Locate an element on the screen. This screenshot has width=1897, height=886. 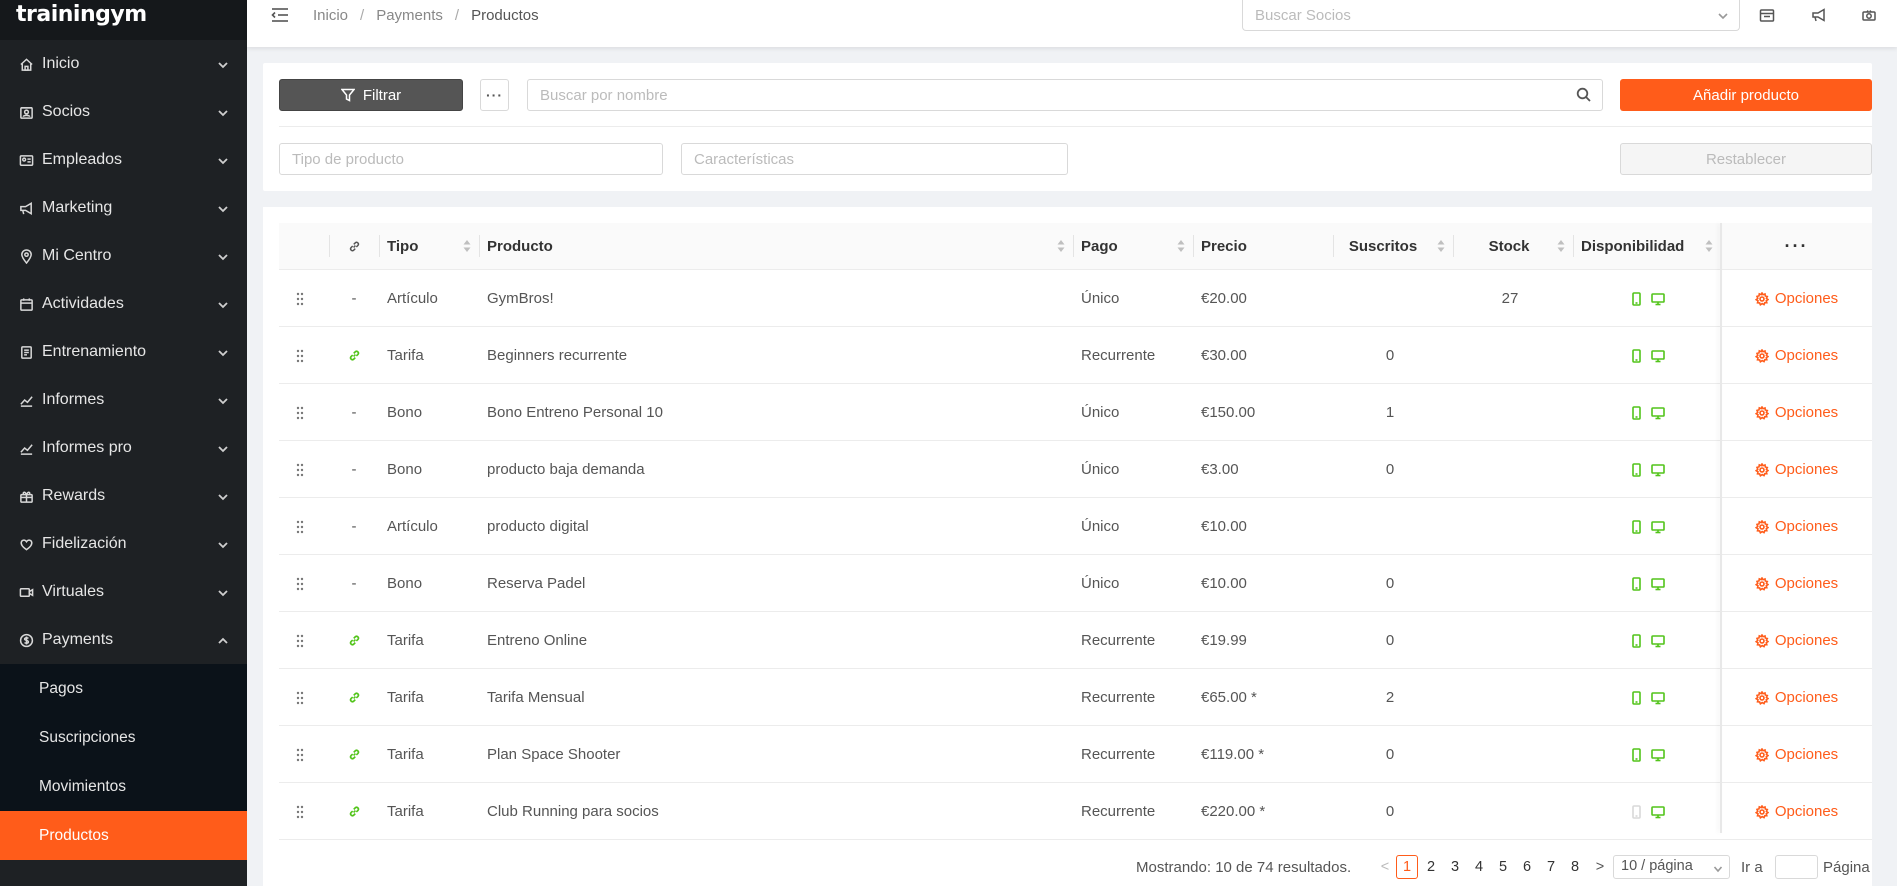
search-icon is located at coordinates (1583, 94).